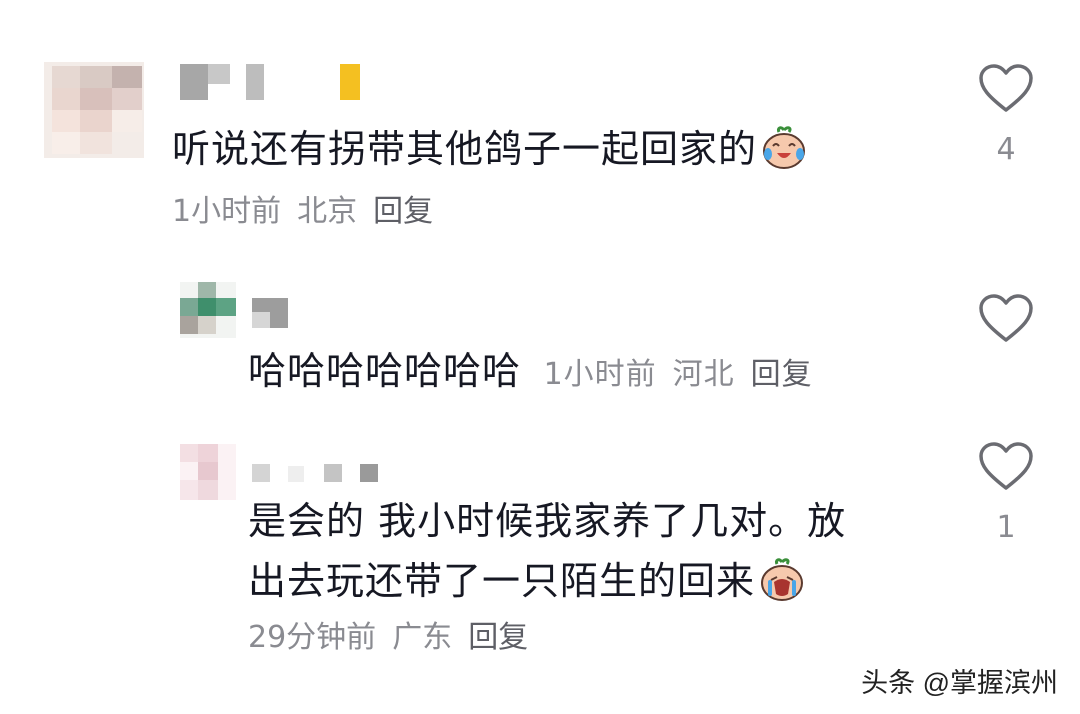 This screenshot has height=714, width=1080. What do you see at coordinates (784, 155) in the screenshot?
I see `crying-laughing-peach-emoji-icon` at bounding box center [784, 155].